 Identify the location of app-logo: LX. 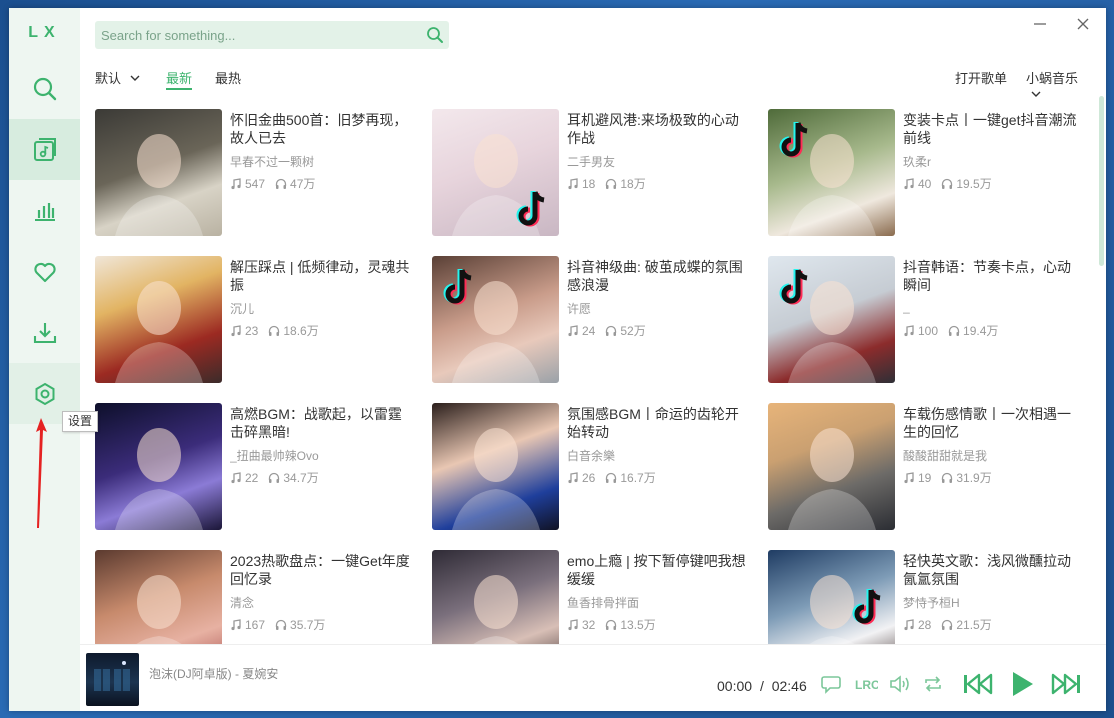
(44, 32).